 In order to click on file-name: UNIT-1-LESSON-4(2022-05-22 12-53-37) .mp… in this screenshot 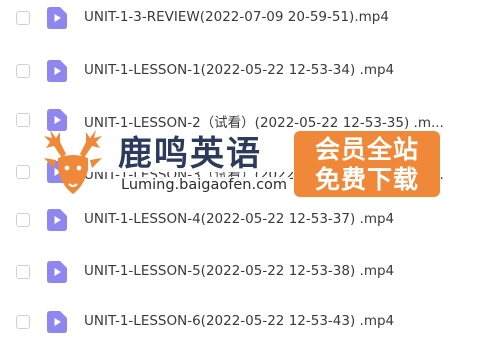, I will do `click(239, 219)`.